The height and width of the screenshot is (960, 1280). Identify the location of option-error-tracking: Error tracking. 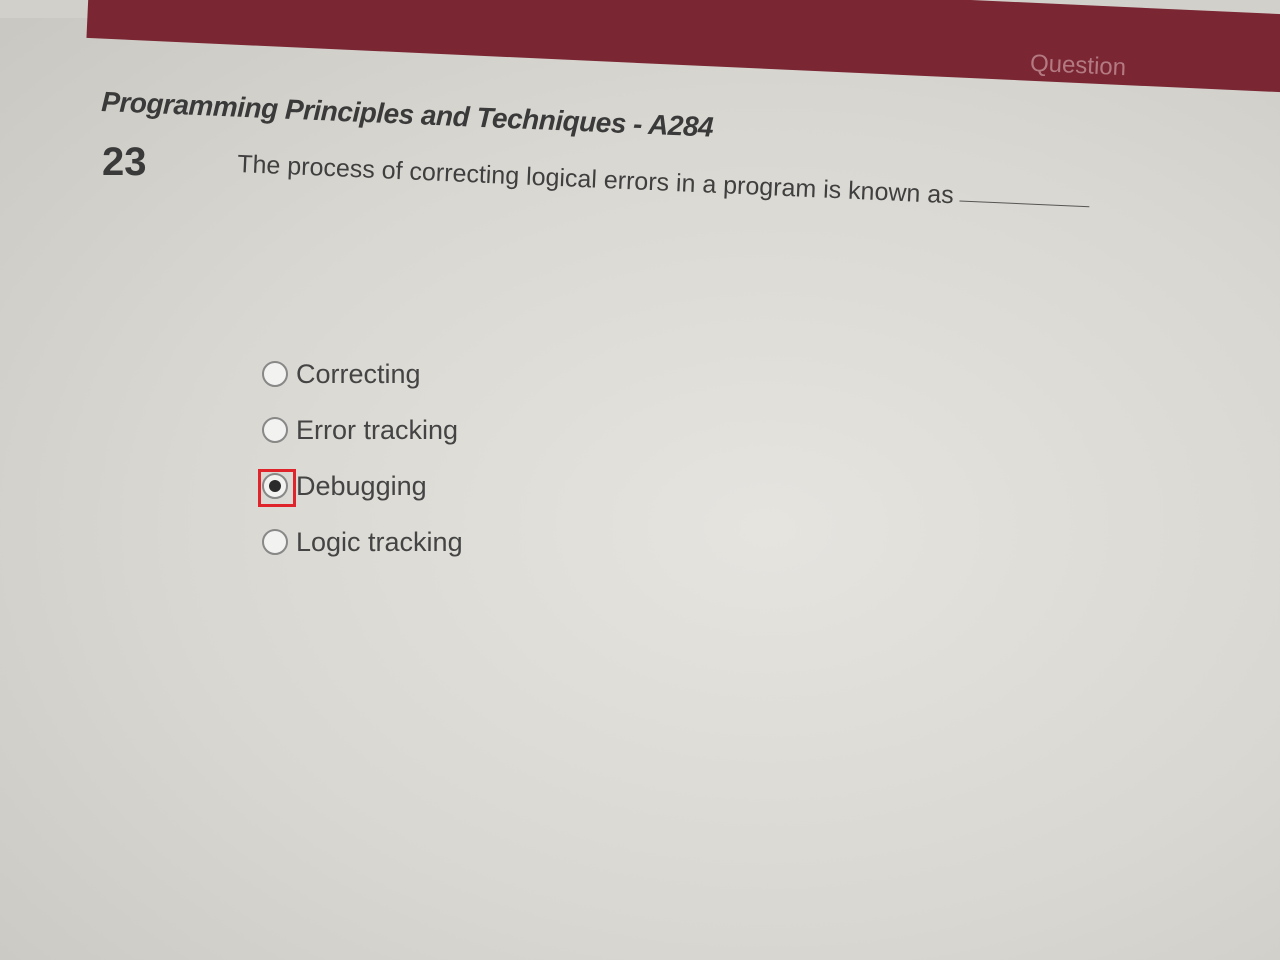
(362, 430).